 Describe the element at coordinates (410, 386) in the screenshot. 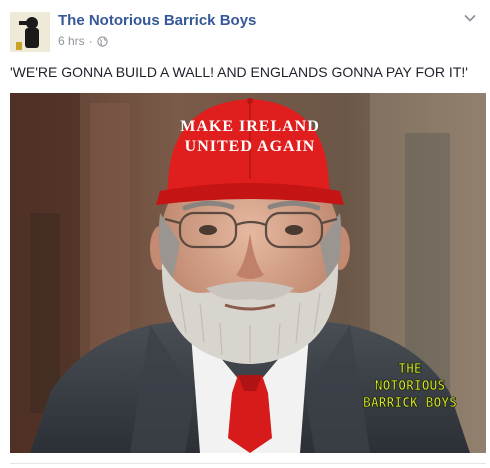

I see `watermark-line2: NOTORIOUS` at that location.